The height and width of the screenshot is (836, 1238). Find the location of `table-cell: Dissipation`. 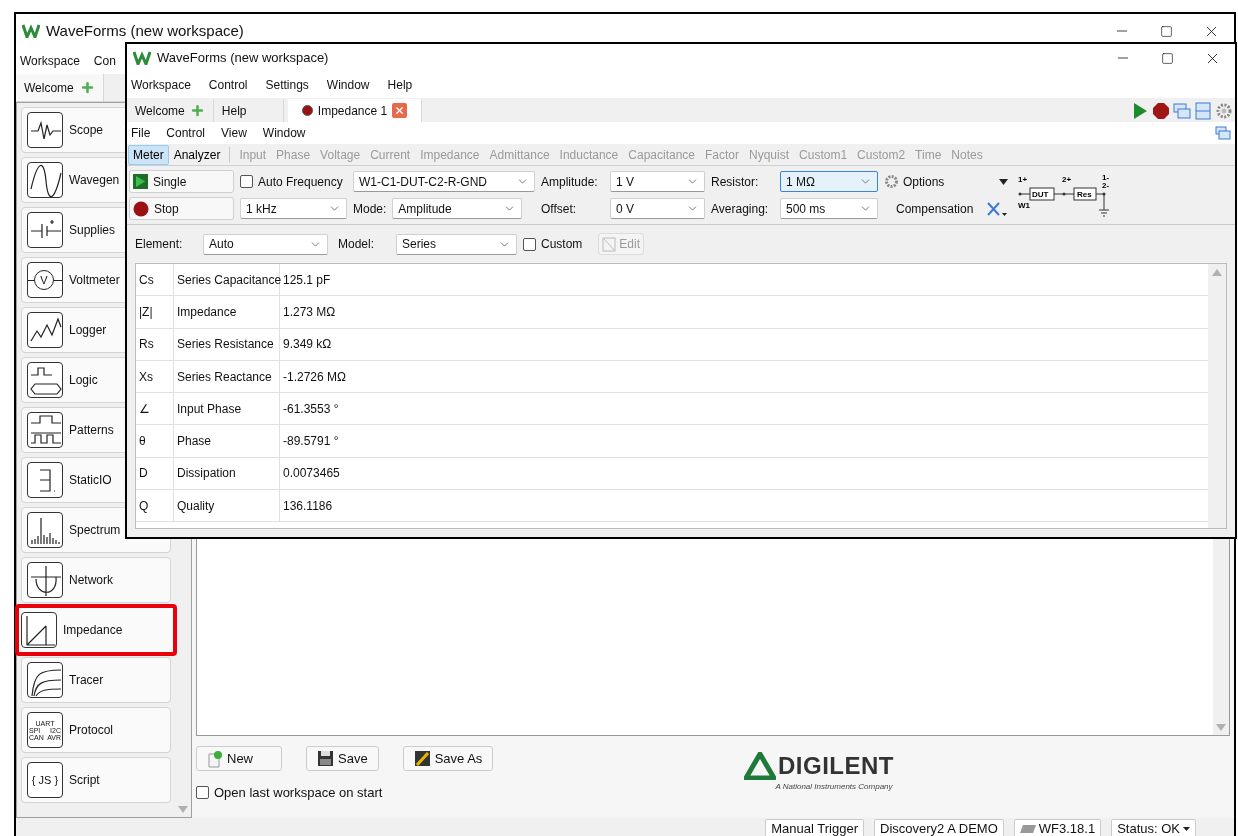

table-cell: Dissipation is located at coordinates (227, 473).